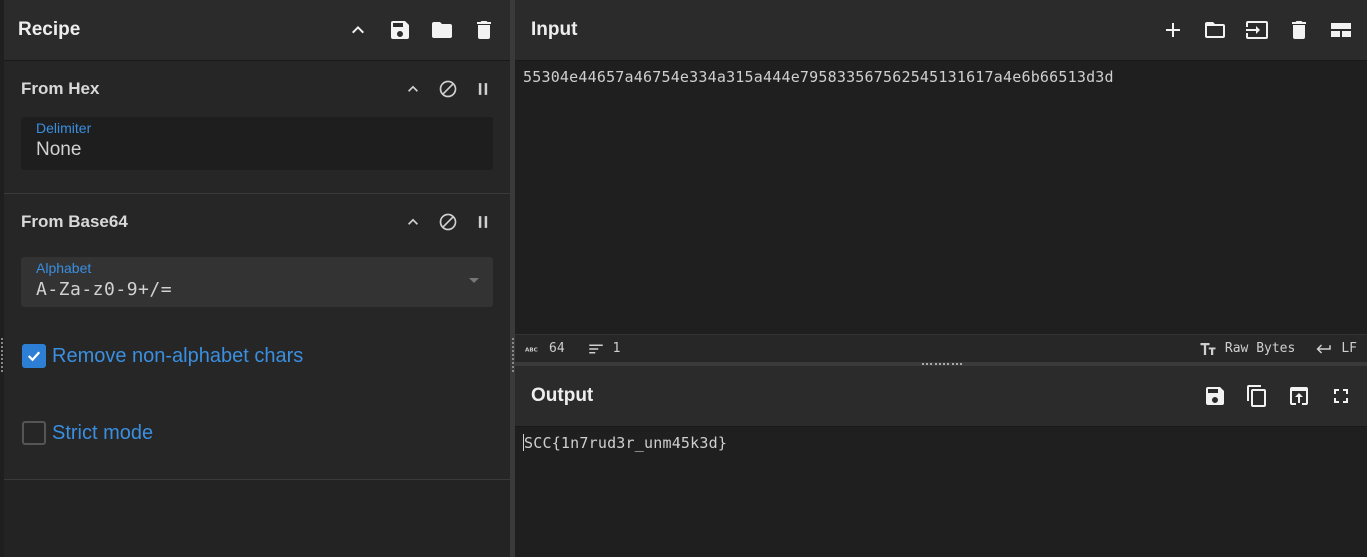 This screenshot has width=1367, height=557. I want to click on operation-title: From Hex, so click(60, 88).